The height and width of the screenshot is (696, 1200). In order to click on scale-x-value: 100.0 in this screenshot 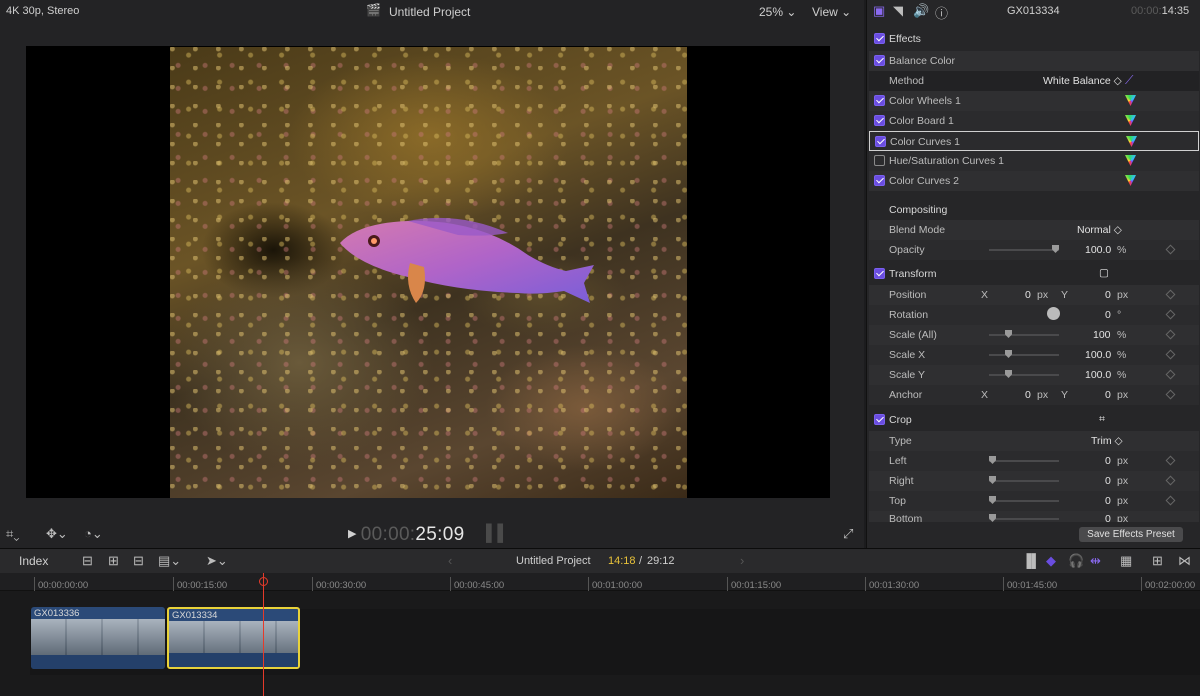, I will do `click(1098, 355)`.